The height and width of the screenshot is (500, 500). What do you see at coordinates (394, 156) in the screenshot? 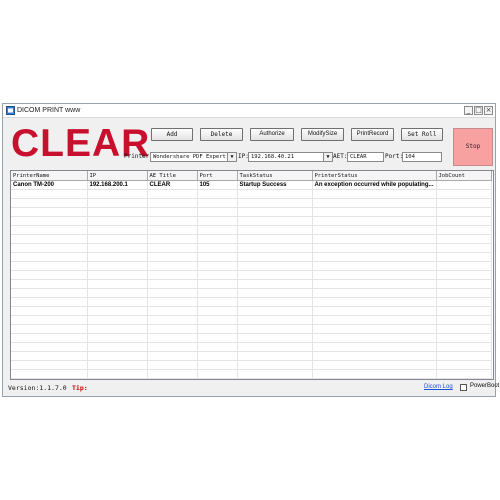
I see `port-label: Port:` at bounding box center [394, 156].